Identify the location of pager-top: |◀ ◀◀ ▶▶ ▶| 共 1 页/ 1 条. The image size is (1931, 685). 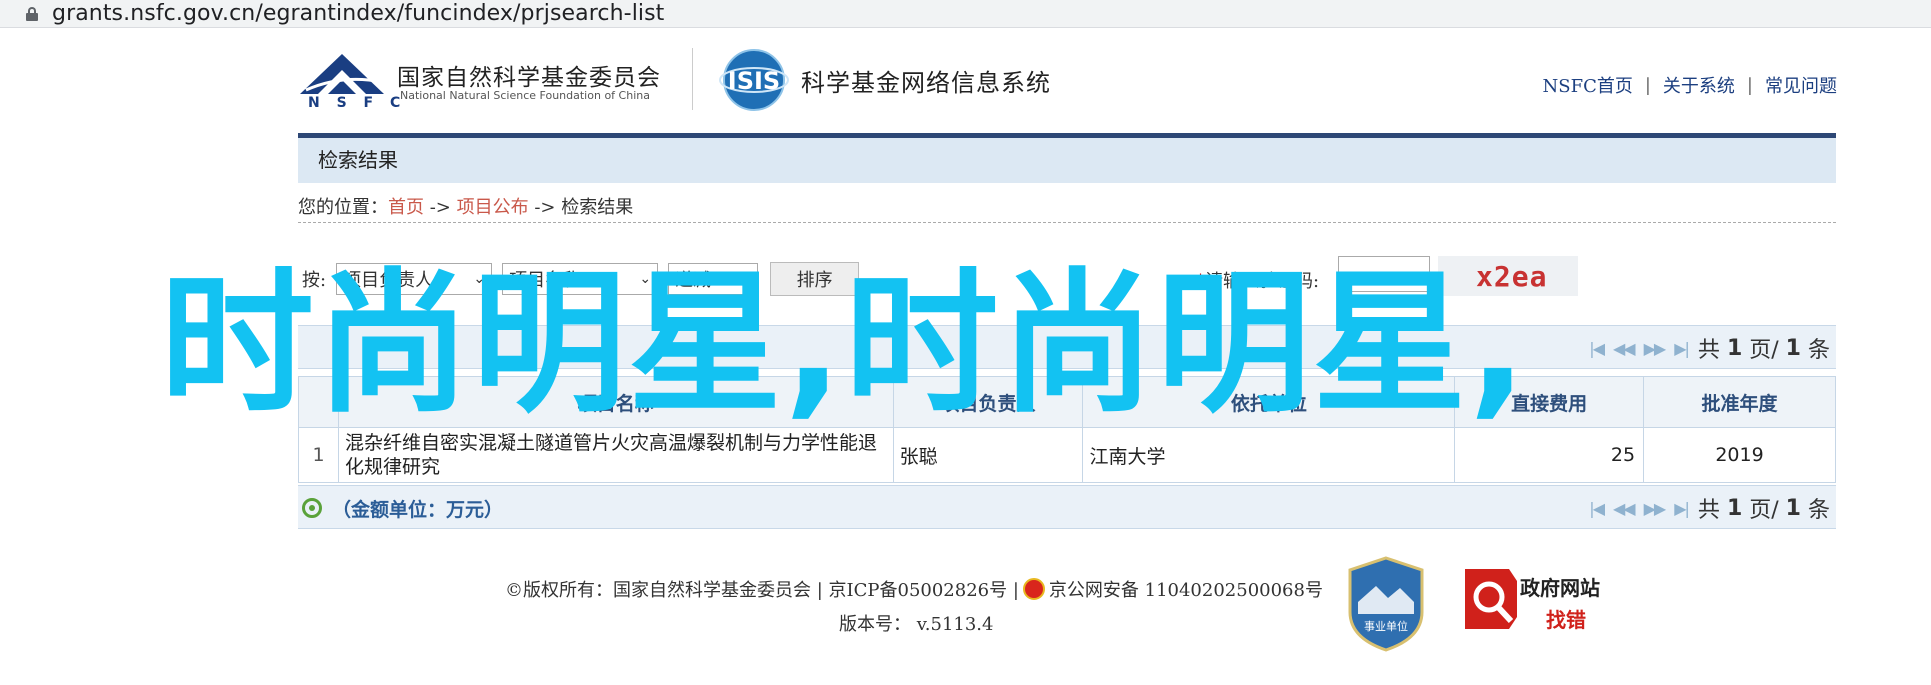
(1709, 348).